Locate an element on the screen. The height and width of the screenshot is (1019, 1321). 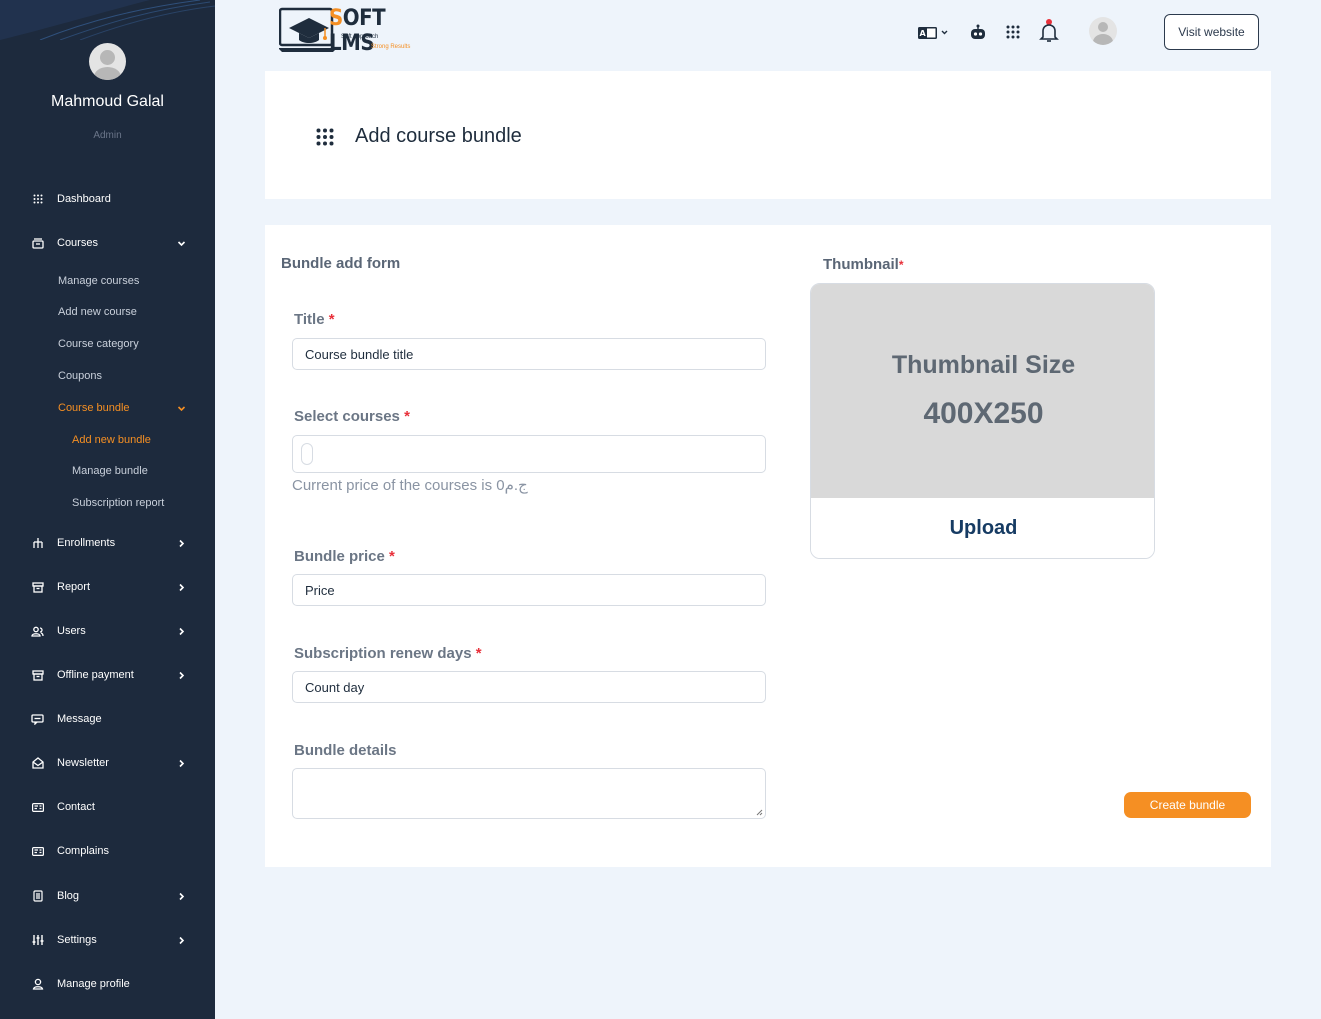
thumbnail-uploader: Thumbnail Size 400X250 Upload is located at coordinates (982, 421).